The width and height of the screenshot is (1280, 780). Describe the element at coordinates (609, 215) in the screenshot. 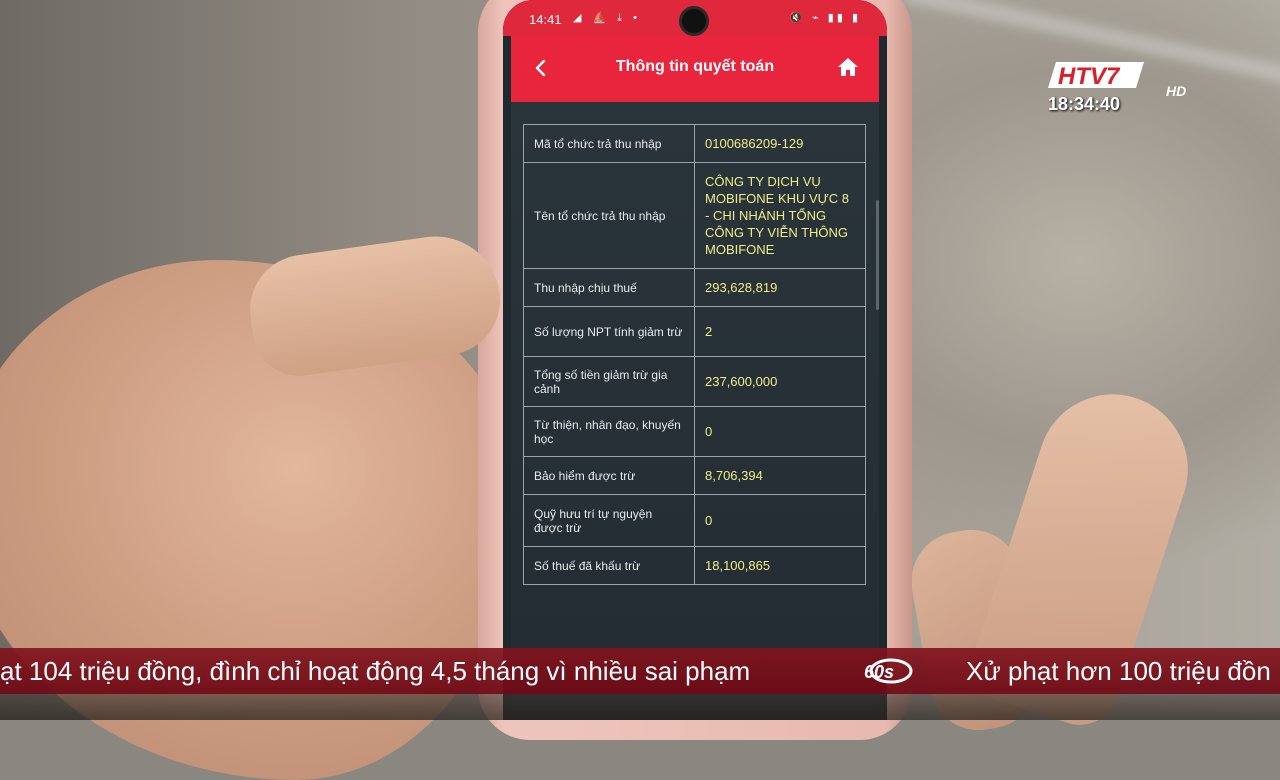

I see `row-label: Tên tổ chức trả thu nhập` at that location.